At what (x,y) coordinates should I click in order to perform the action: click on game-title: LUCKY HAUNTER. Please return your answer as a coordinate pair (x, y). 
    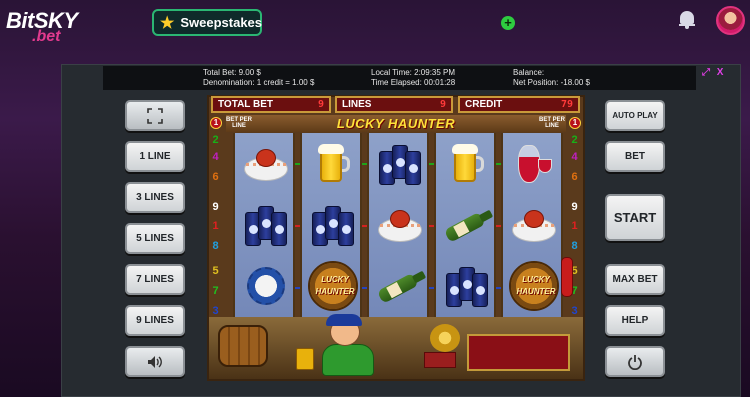
    Looking at the image, I should click on (396, 123).